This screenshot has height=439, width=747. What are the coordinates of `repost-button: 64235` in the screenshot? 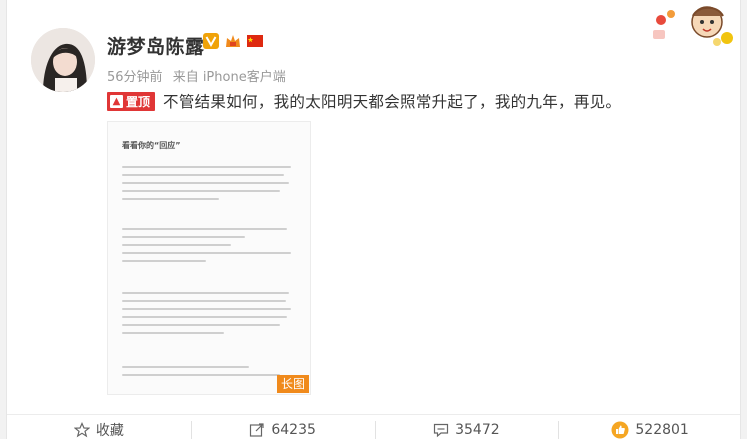 It's located at (282, 427).